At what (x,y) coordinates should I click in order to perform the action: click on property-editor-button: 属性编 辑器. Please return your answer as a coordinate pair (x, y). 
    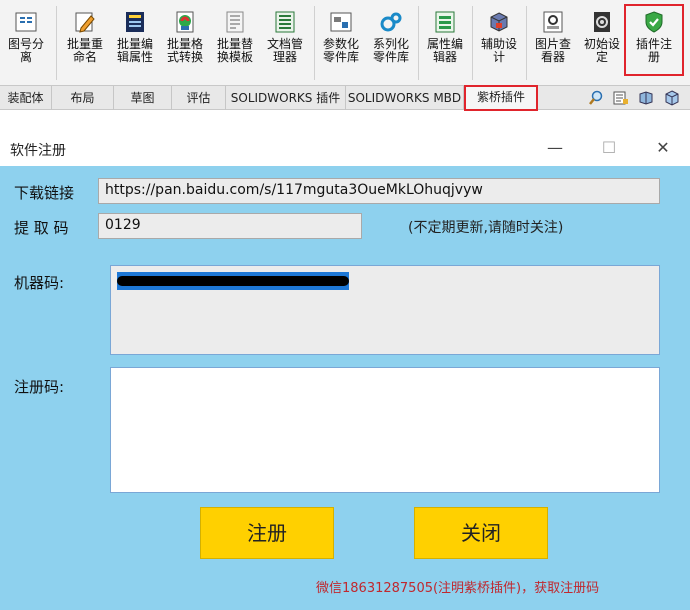
    Looking at the image, I should click on (445, 42).